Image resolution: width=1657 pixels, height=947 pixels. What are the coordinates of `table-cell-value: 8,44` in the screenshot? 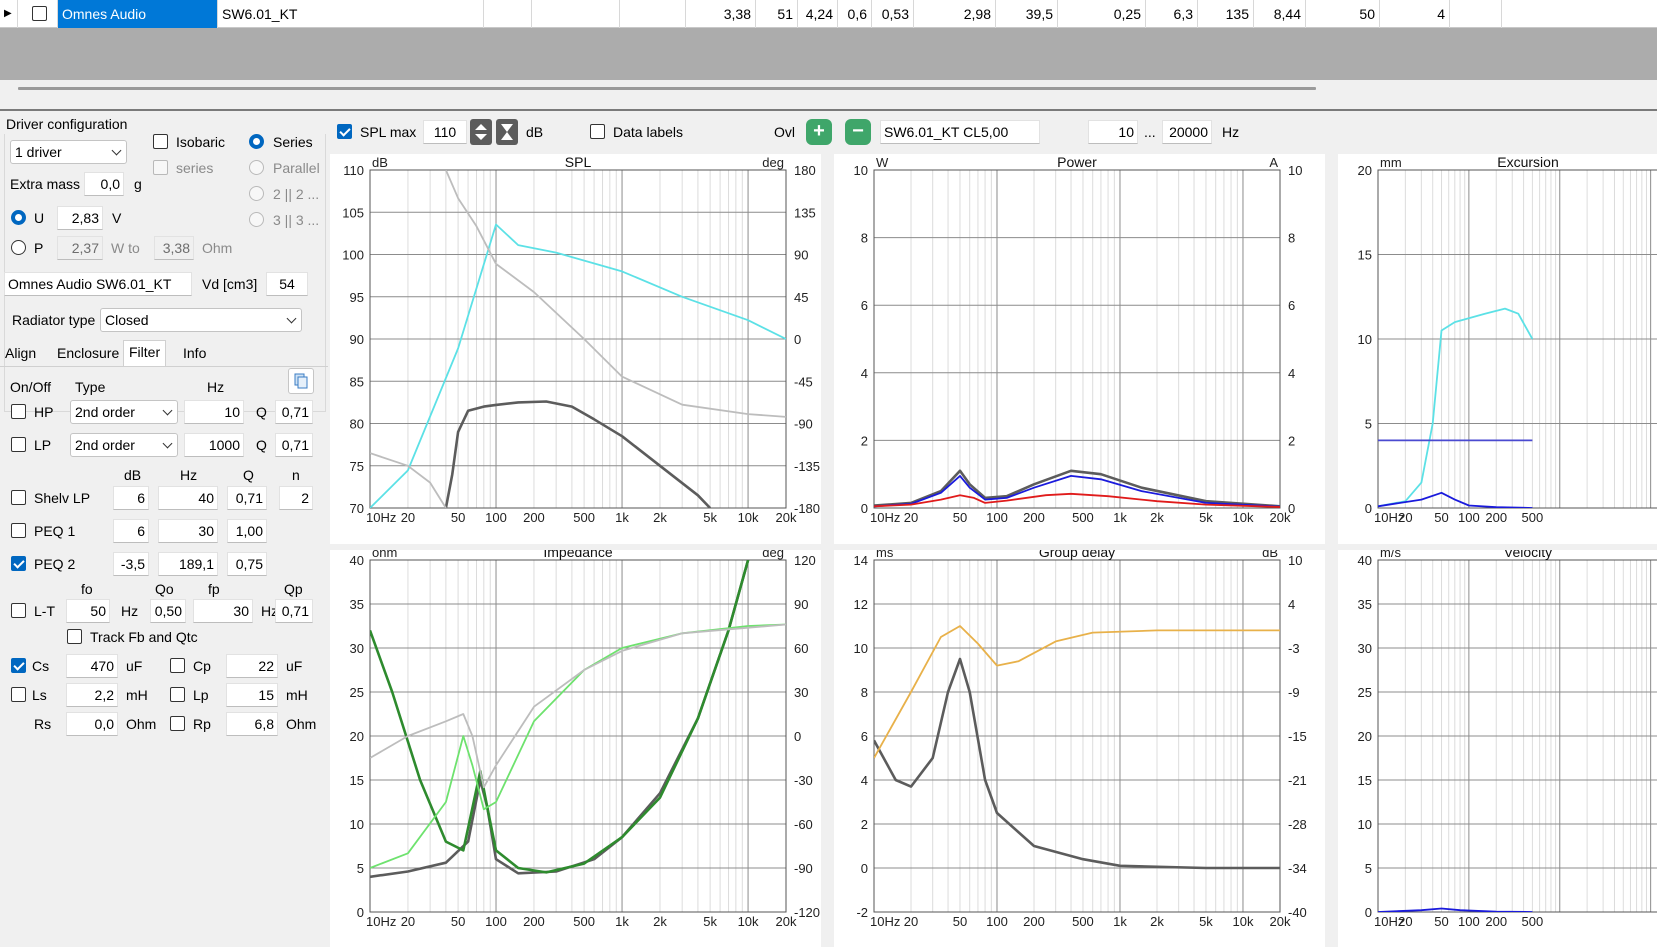 It's located at (1280, 14).